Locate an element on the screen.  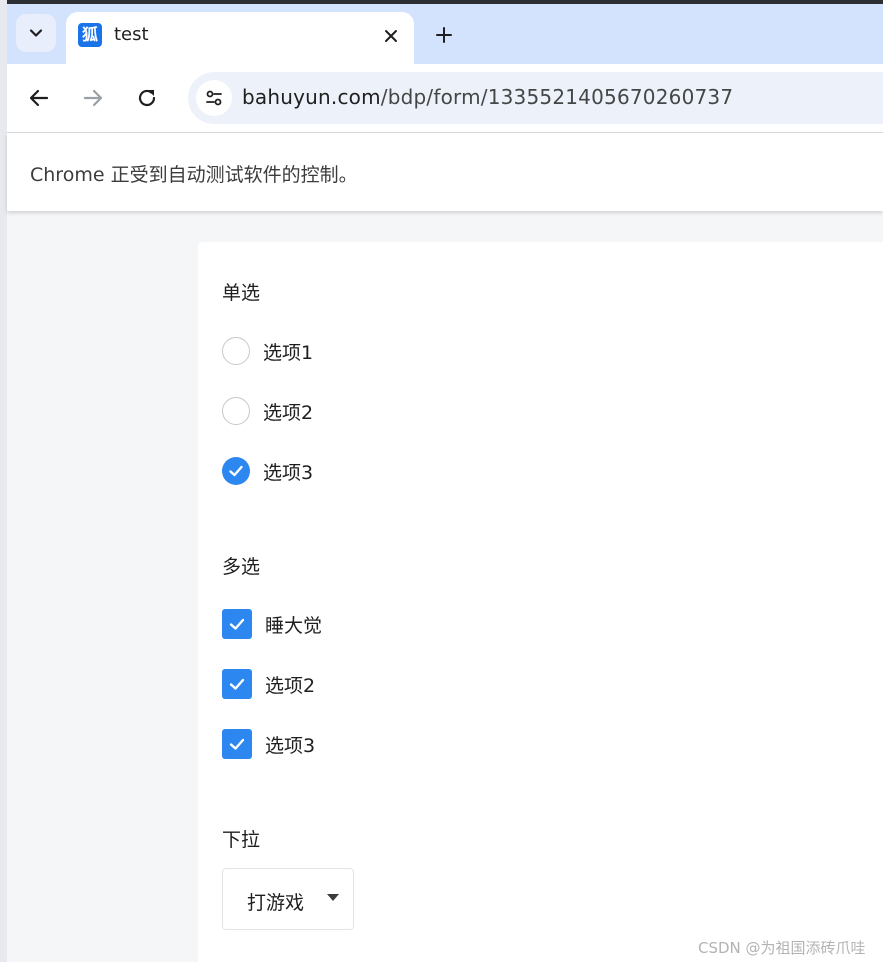
tab-search-button is located at coordinates (36, 33).